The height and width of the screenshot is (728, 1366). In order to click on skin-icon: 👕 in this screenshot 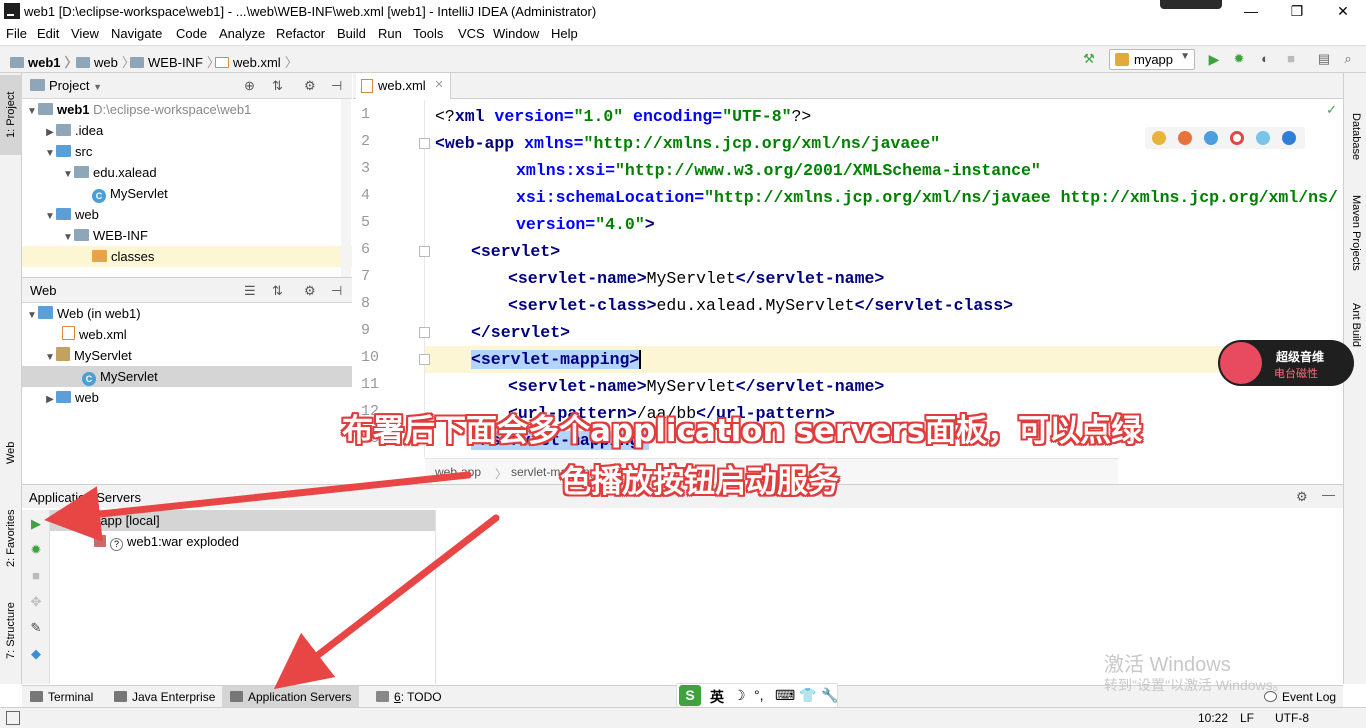, I will do `click(807, 695)`.